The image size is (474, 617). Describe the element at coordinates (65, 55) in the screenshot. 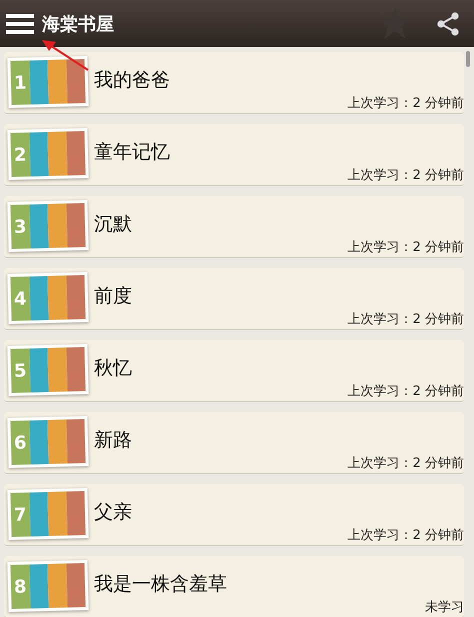

I see `annotation-arrow` at that location.